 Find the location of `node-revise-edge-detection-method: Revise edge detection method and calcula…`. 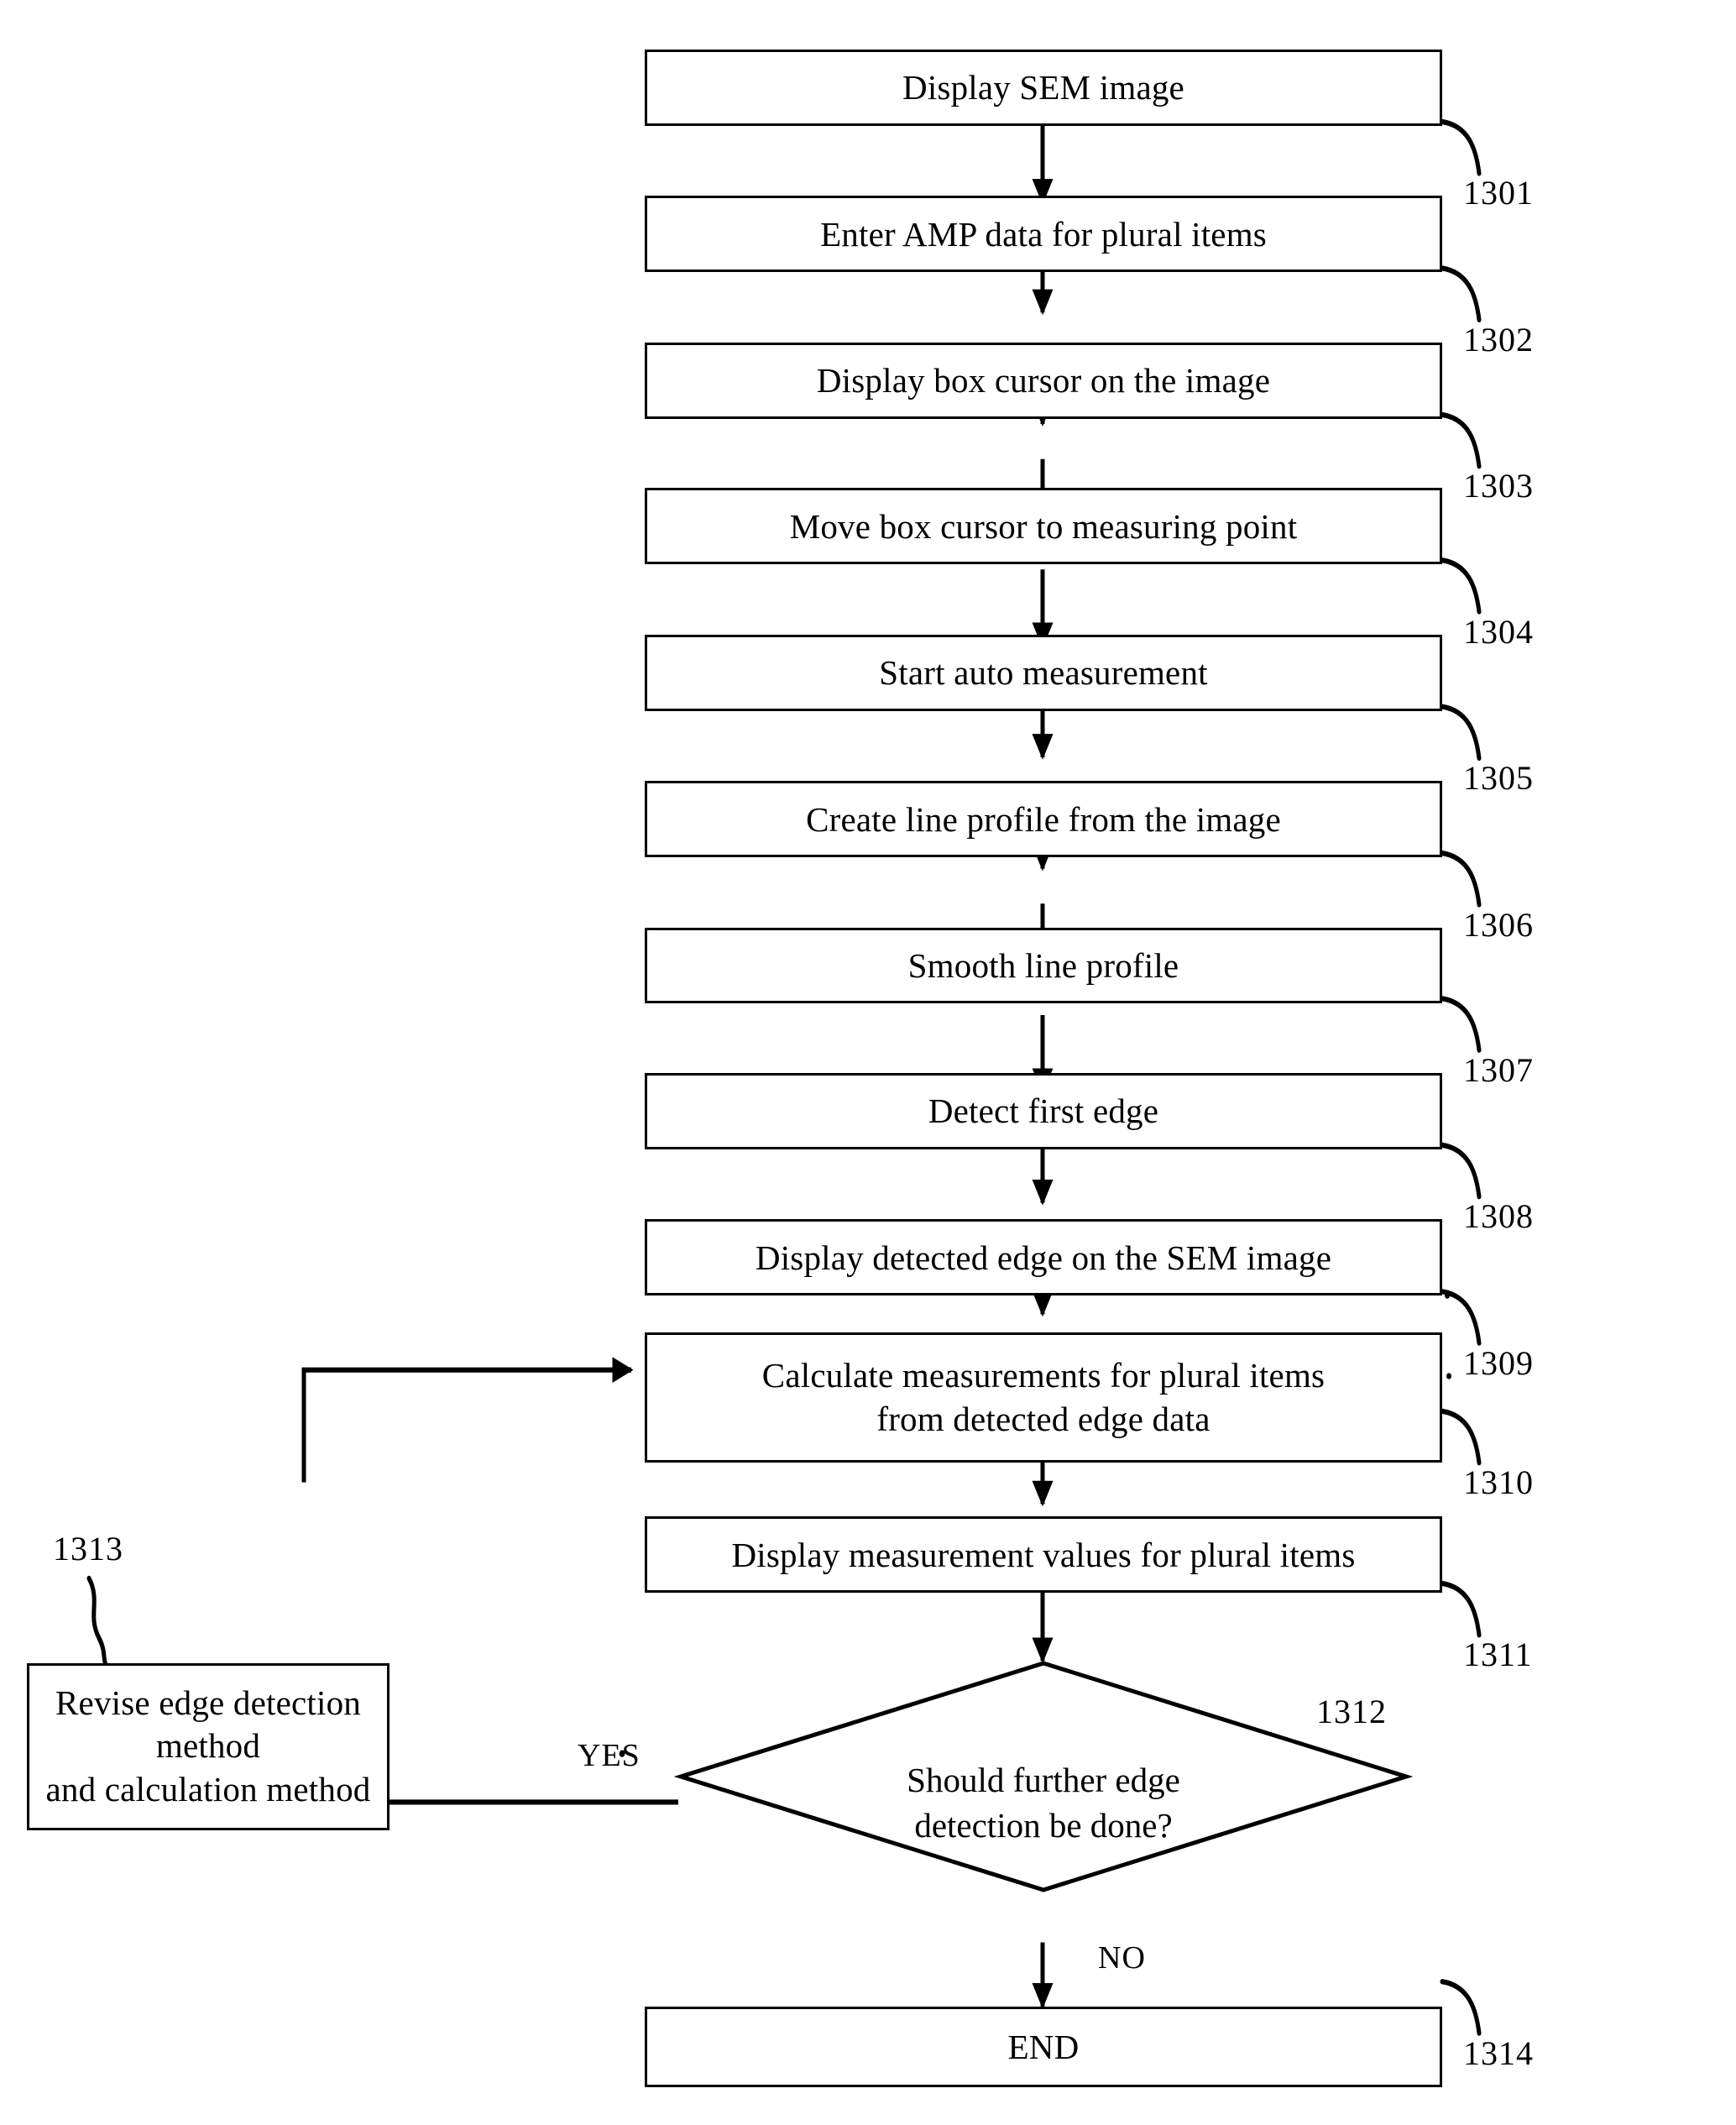

node-revise-edge-detection-method: Revise edge detection method and calcula… is located at coordinates (208, 1746).